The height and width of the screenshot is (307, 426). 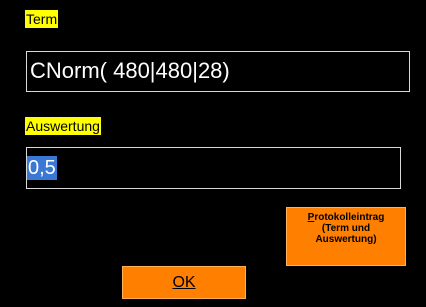 I want to click on protokolleintrag-label-line2: (Term und, so click(x=346, y=228).